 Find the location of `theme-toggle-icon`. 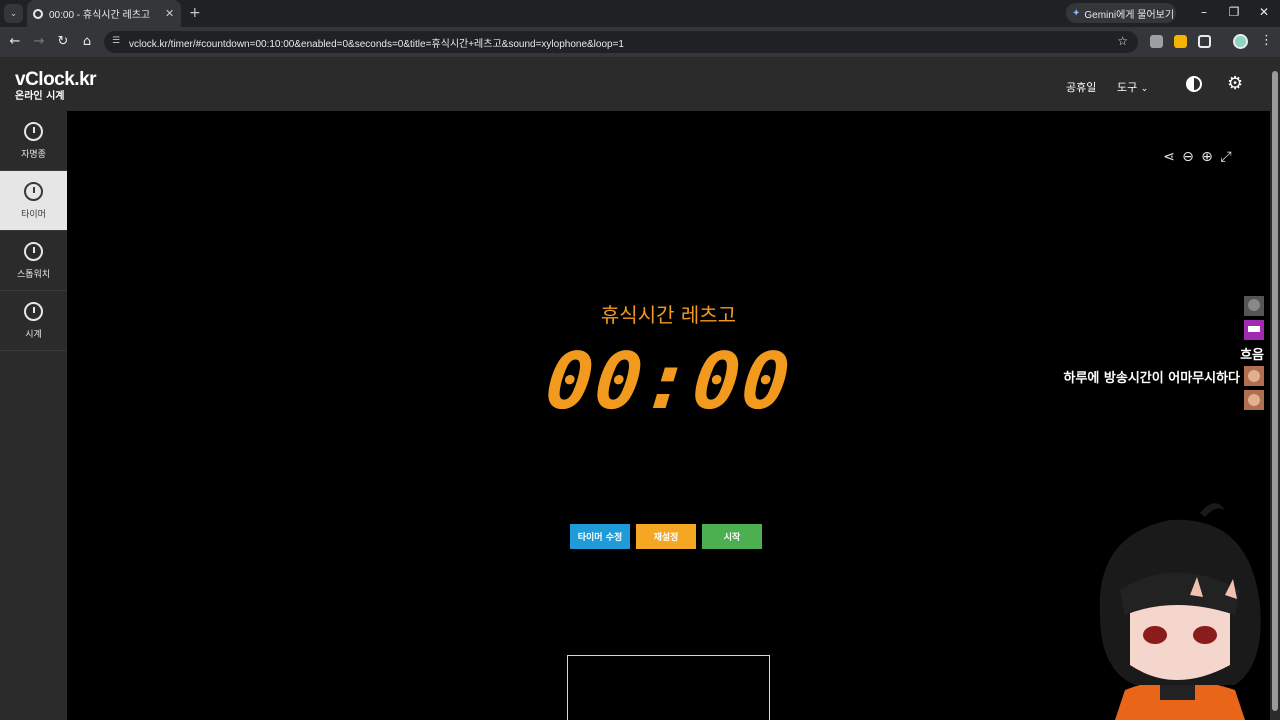

theme-toggle-icon is located at coordinates (1194, 84).